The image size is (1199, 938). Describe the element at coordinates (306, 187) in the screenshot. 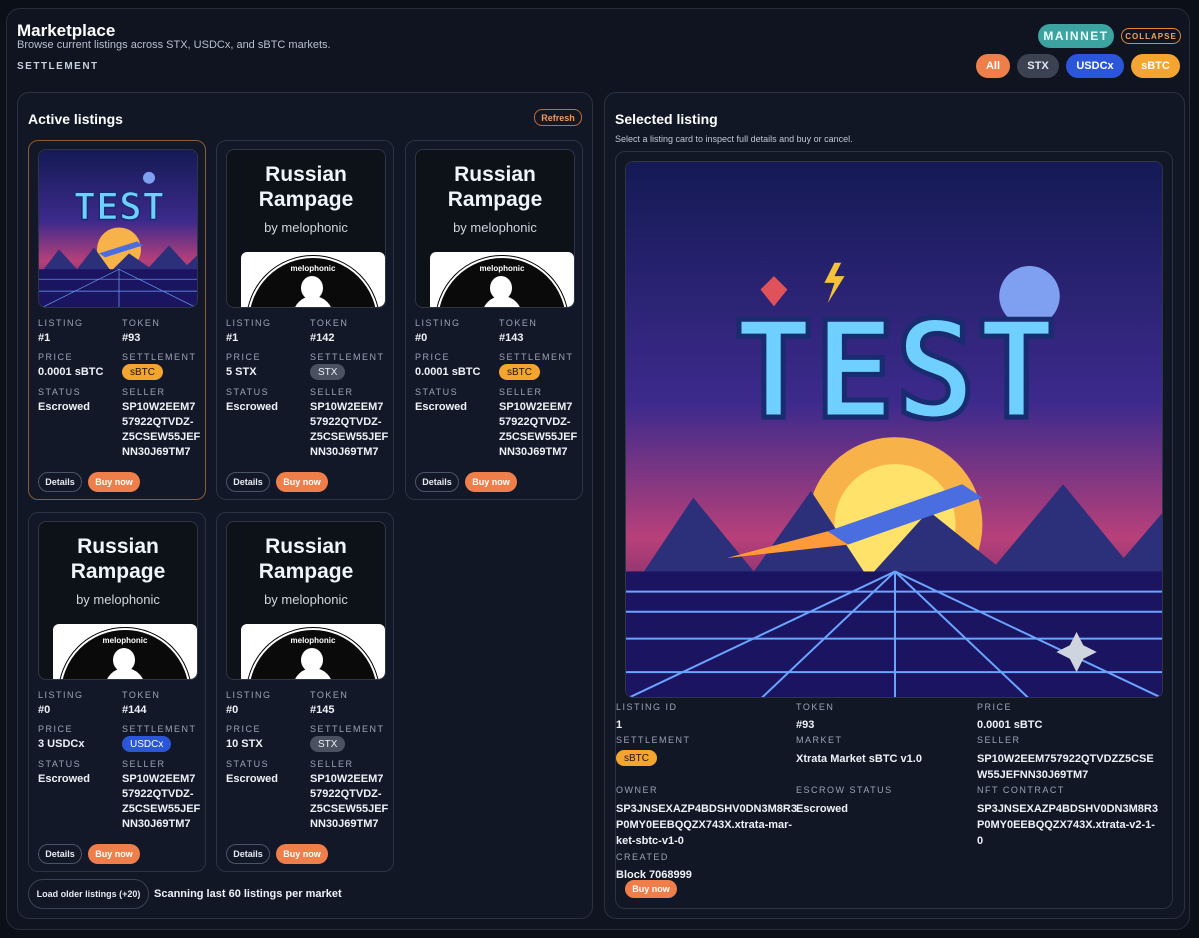

I see `art-title: Russian Rampage` at that location.